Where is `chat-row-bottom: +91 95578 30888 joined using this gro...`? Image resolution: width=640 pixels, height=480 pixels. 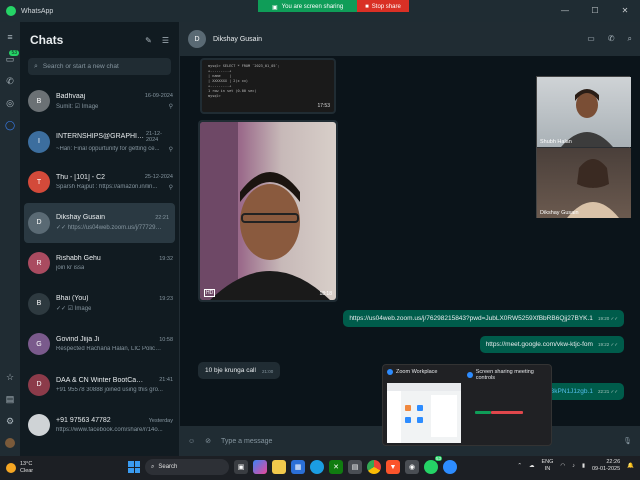
chat-row-bottom: +91 95578 30888 joined using this gro... is located at coordinates (114, 390).